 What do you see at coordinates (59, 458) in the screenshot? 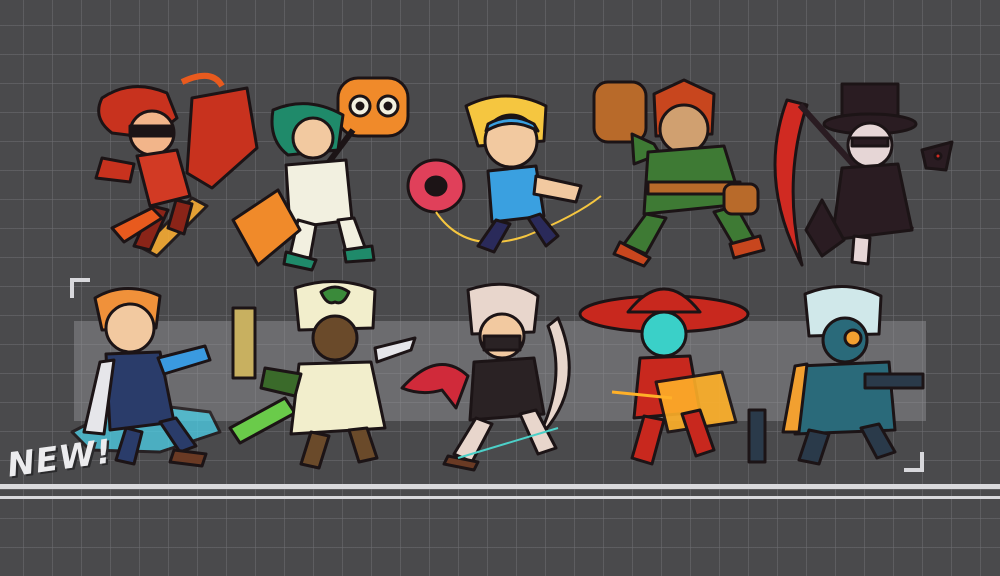
I see `new-badge-text: NEW!` at bounding box center [59, 458].